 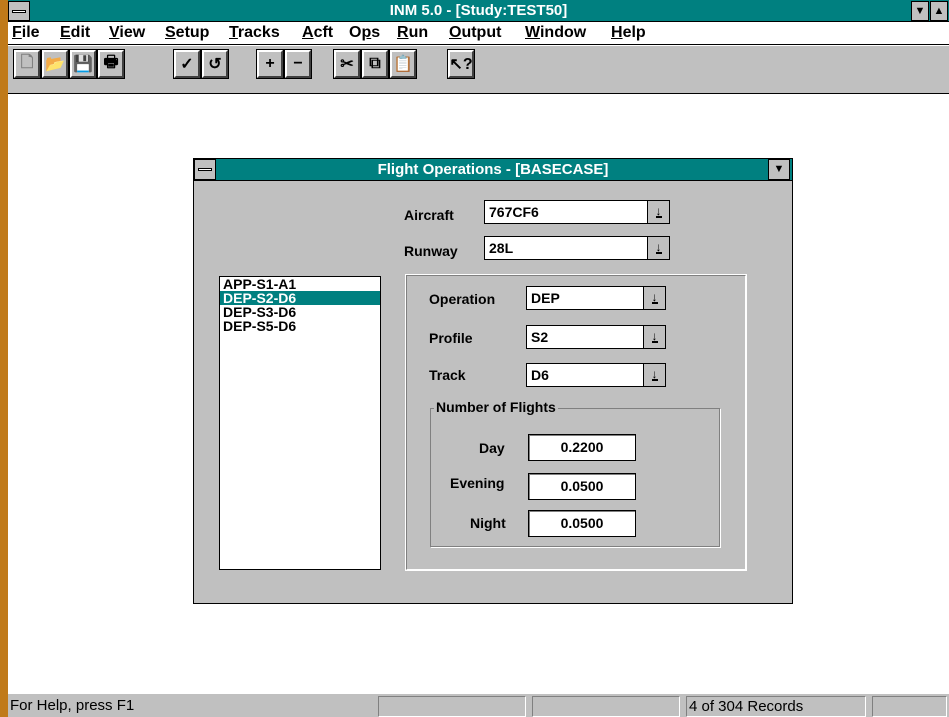 I want to click on app-title: INM 5.0 - [Study:TEST50], so click(x=478, y=10).